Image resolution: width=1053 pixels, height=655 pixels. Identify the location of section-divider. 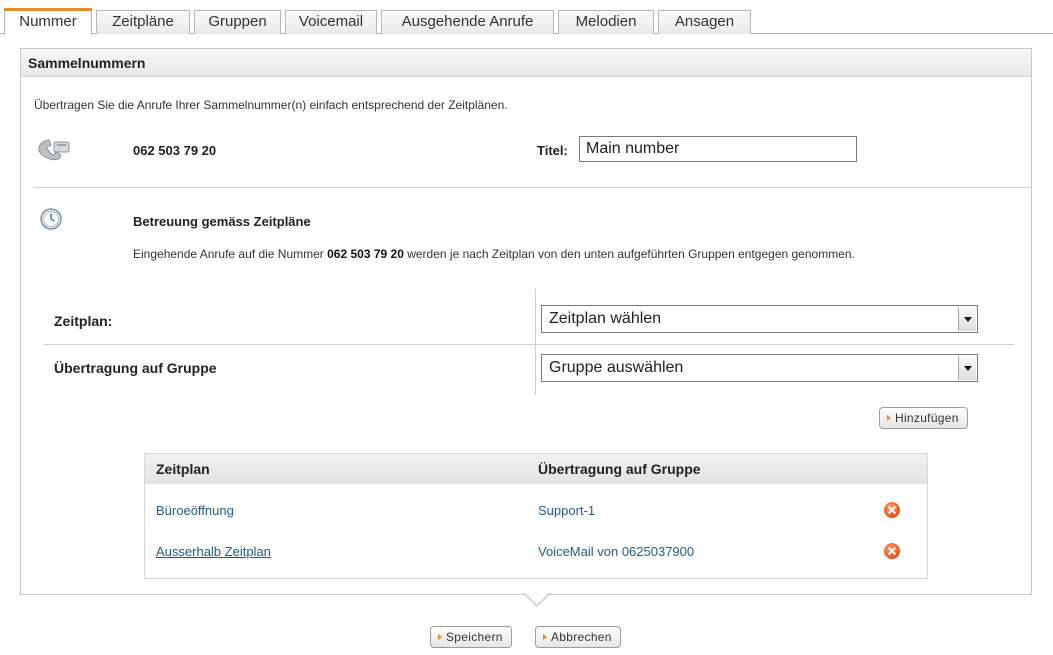
(533, 187).